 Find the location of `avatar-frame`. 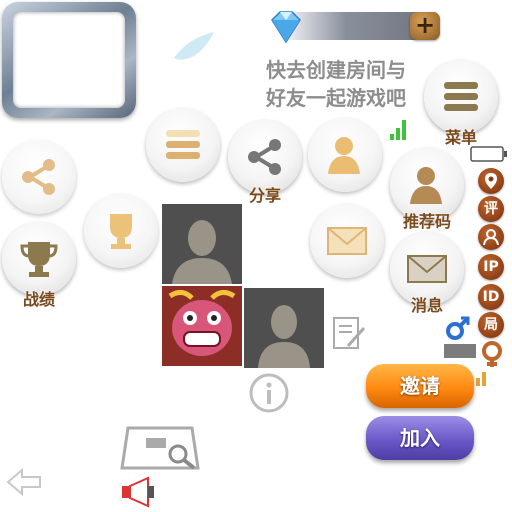

avatar-frame is located at coordinates (69, 60).